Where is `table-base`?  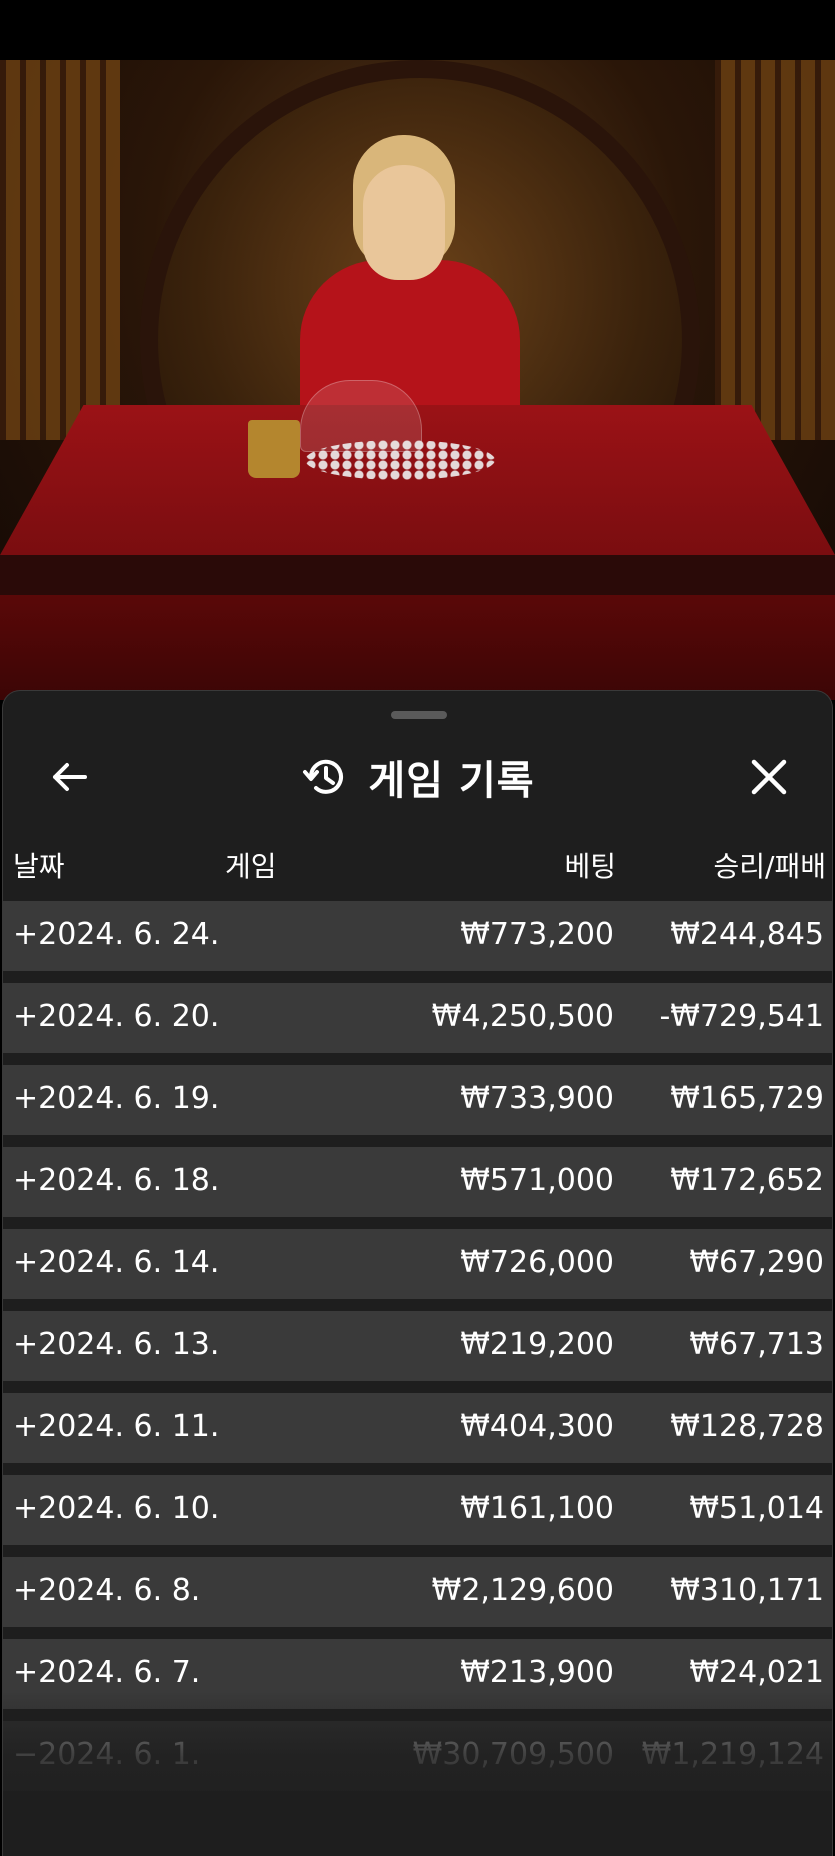 table-base is located at coordinates (417, 647).